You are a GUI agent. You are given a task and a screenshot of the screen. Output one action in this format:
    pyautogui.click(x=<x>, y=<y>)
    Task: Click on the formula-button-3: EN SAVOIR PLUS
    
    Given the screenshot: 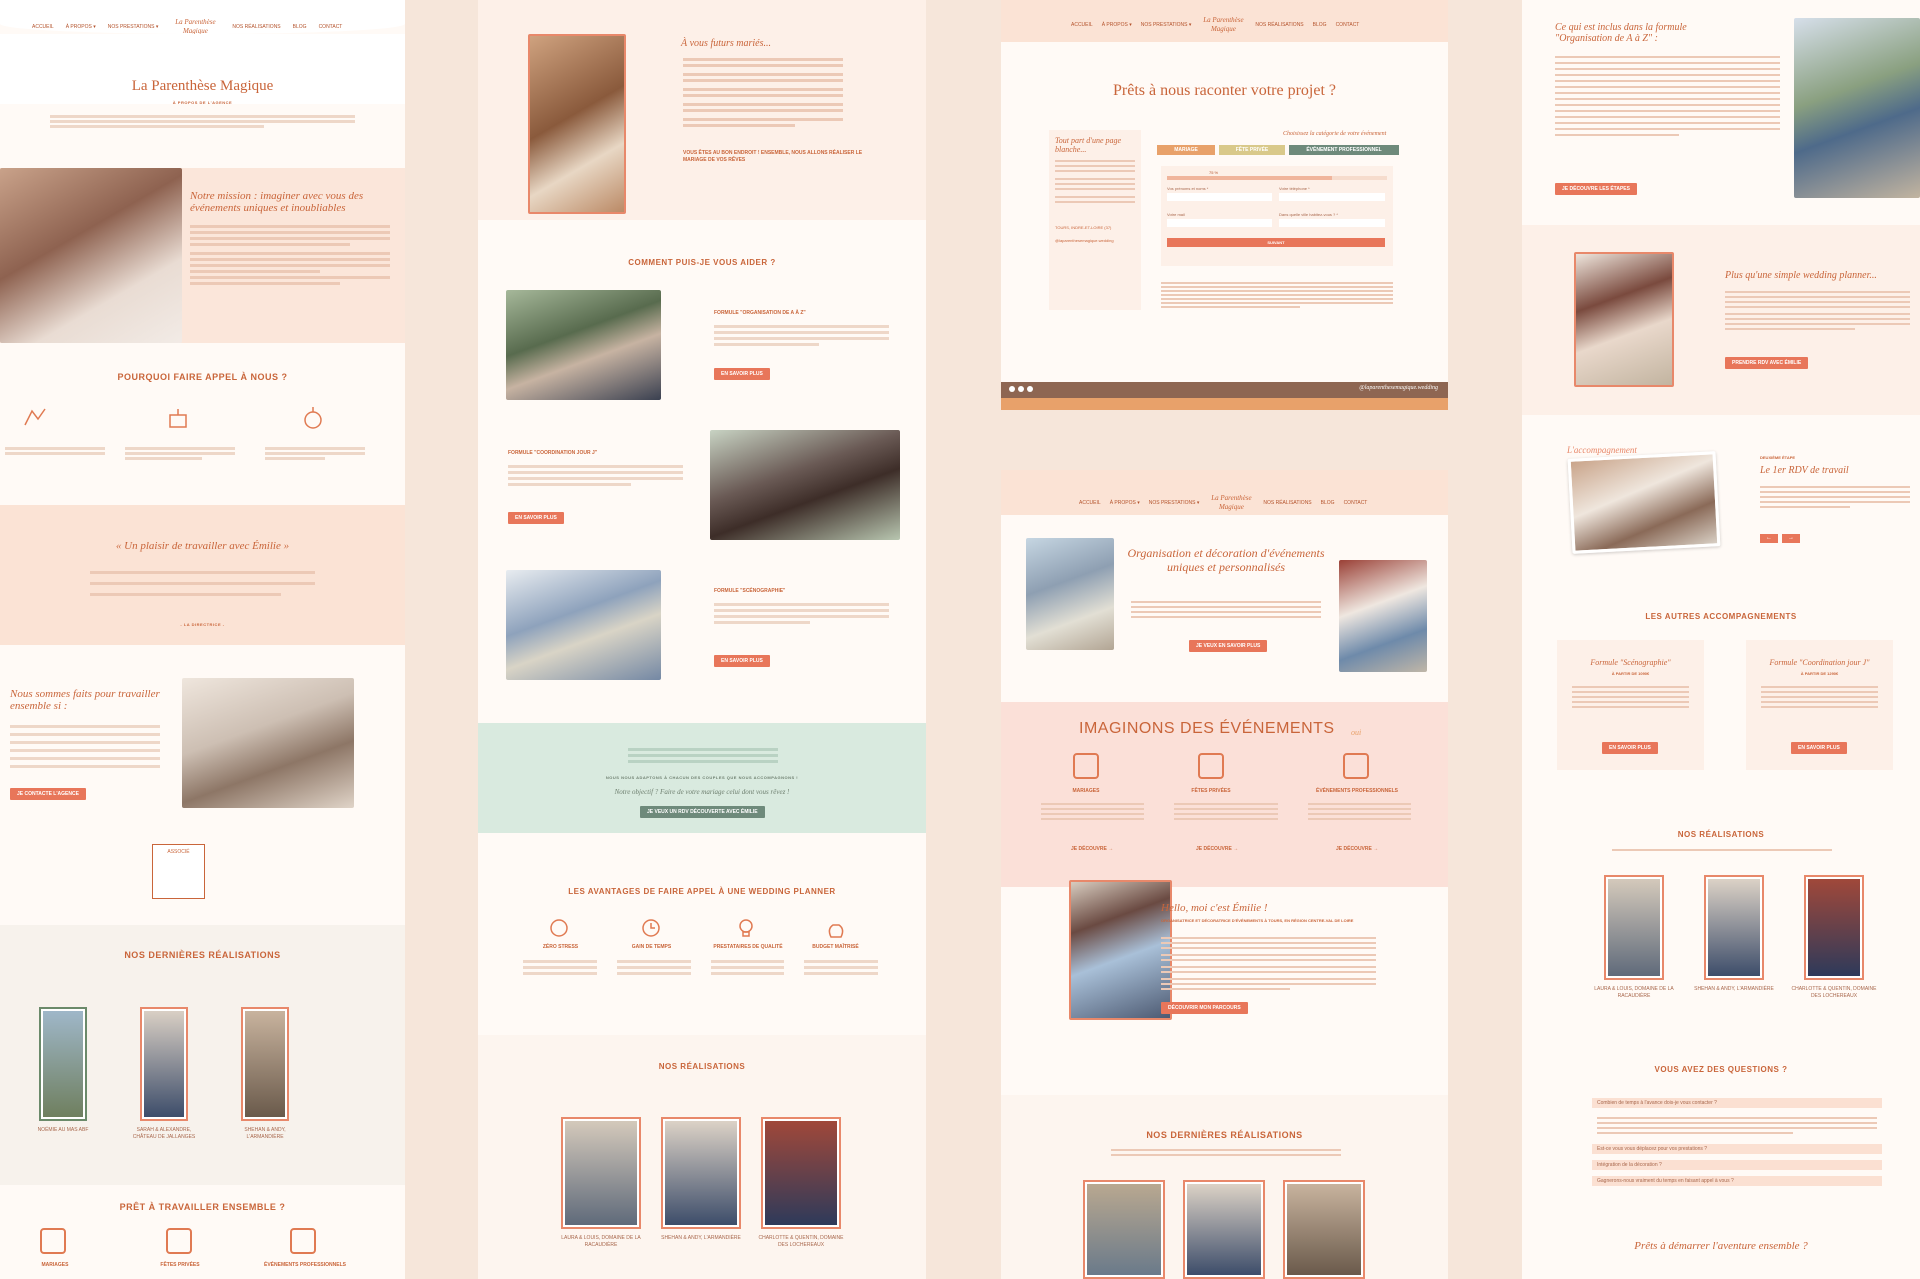 What is the action you would take?
    pyautogui.click(x=742, y=661)
    